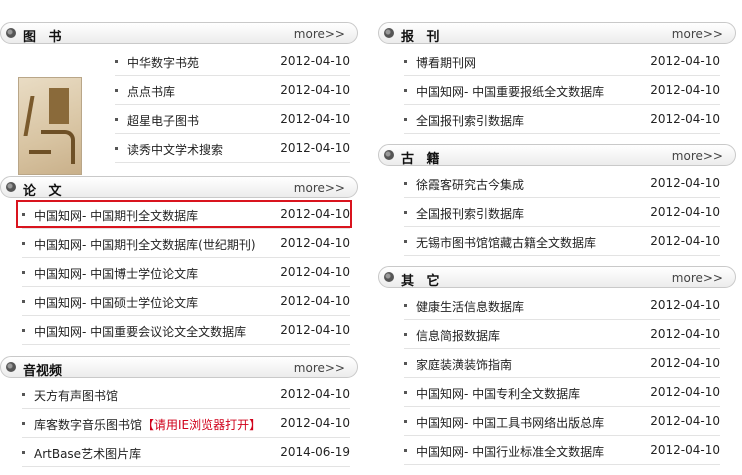 The image size is (742, 475). I want to click on item-title: ArtBase艺术图片库, so click(87, 453).